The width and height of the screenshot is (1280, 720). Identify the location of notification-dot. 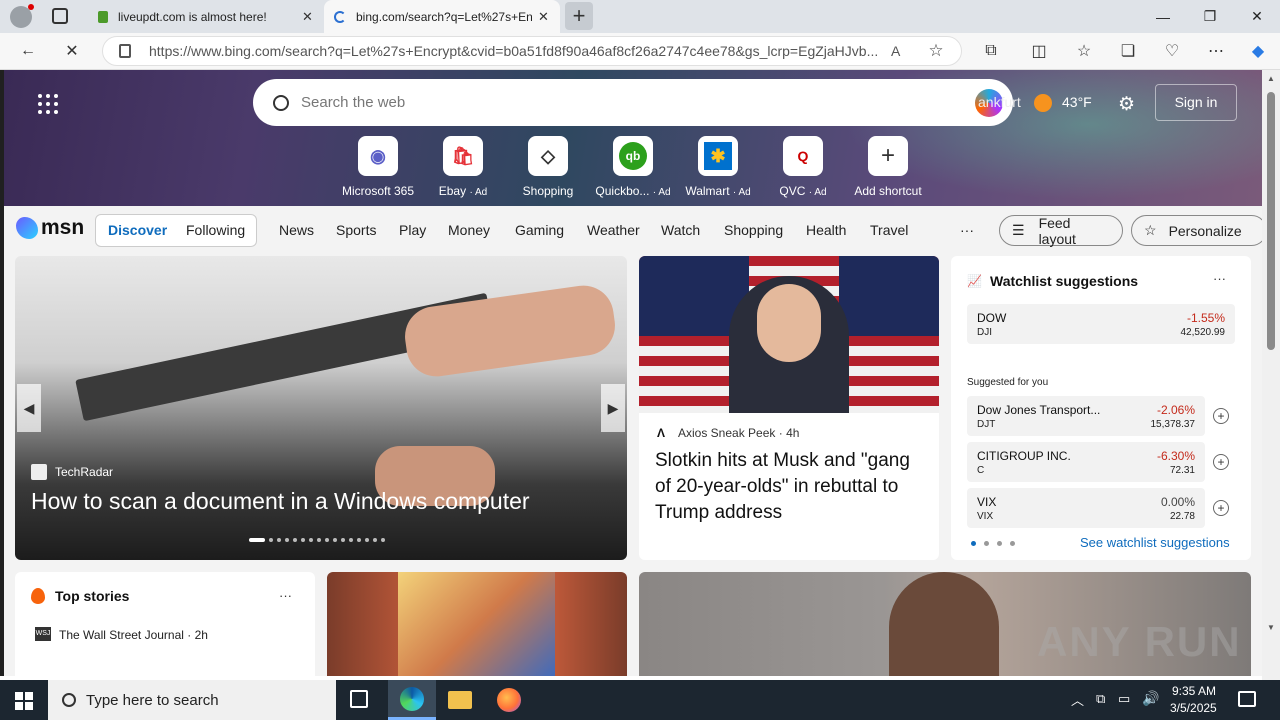
(31, 7).